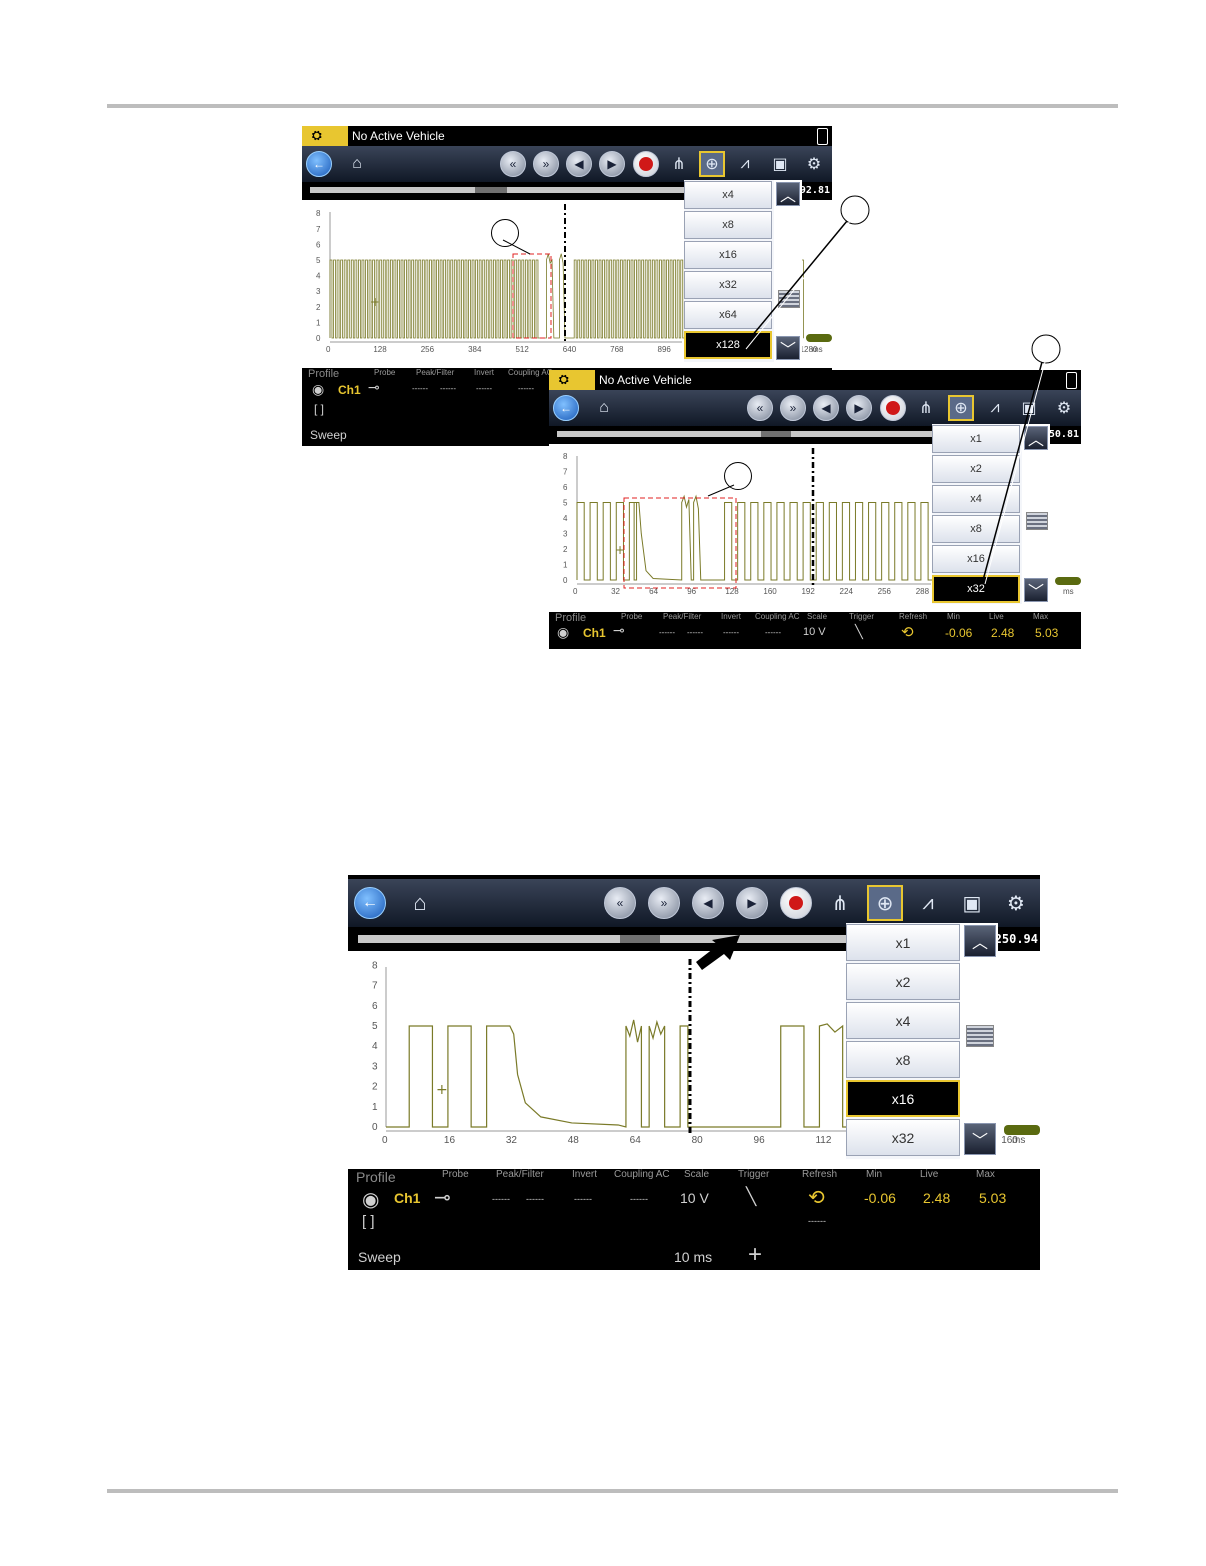  I want to click on pointer-arrow-icon, so click(718, 952).